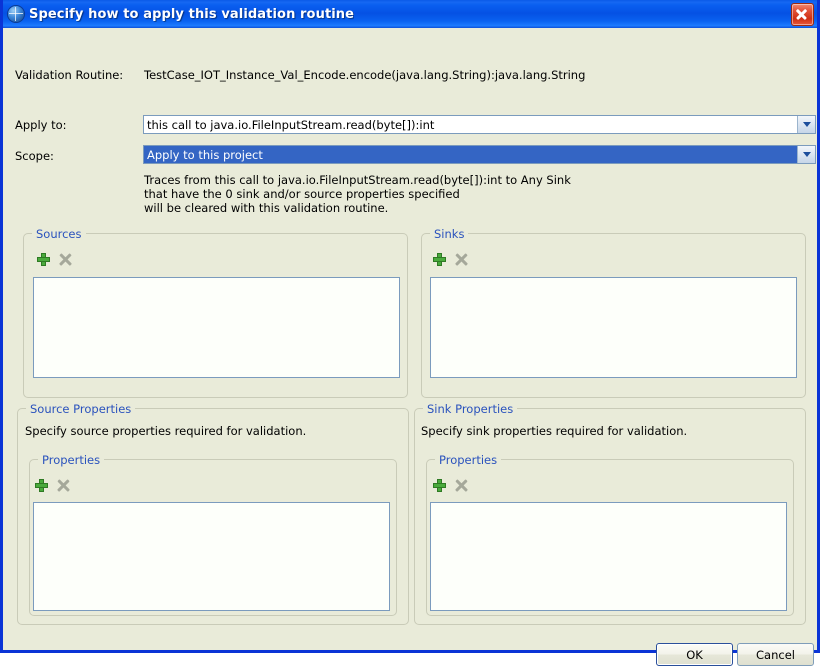 Image resolution: width=820 pixels, height=666 pixels. I want to click on sink-properties-toolbar, so click(450, 485).